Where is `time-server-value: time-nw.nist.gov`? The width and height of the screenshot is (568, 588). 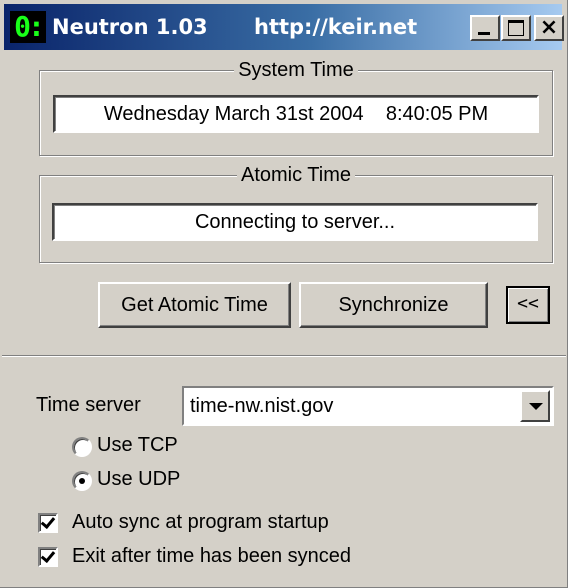 time-server-value: time-nw.nist.gov is located at coordinates (262, 406).